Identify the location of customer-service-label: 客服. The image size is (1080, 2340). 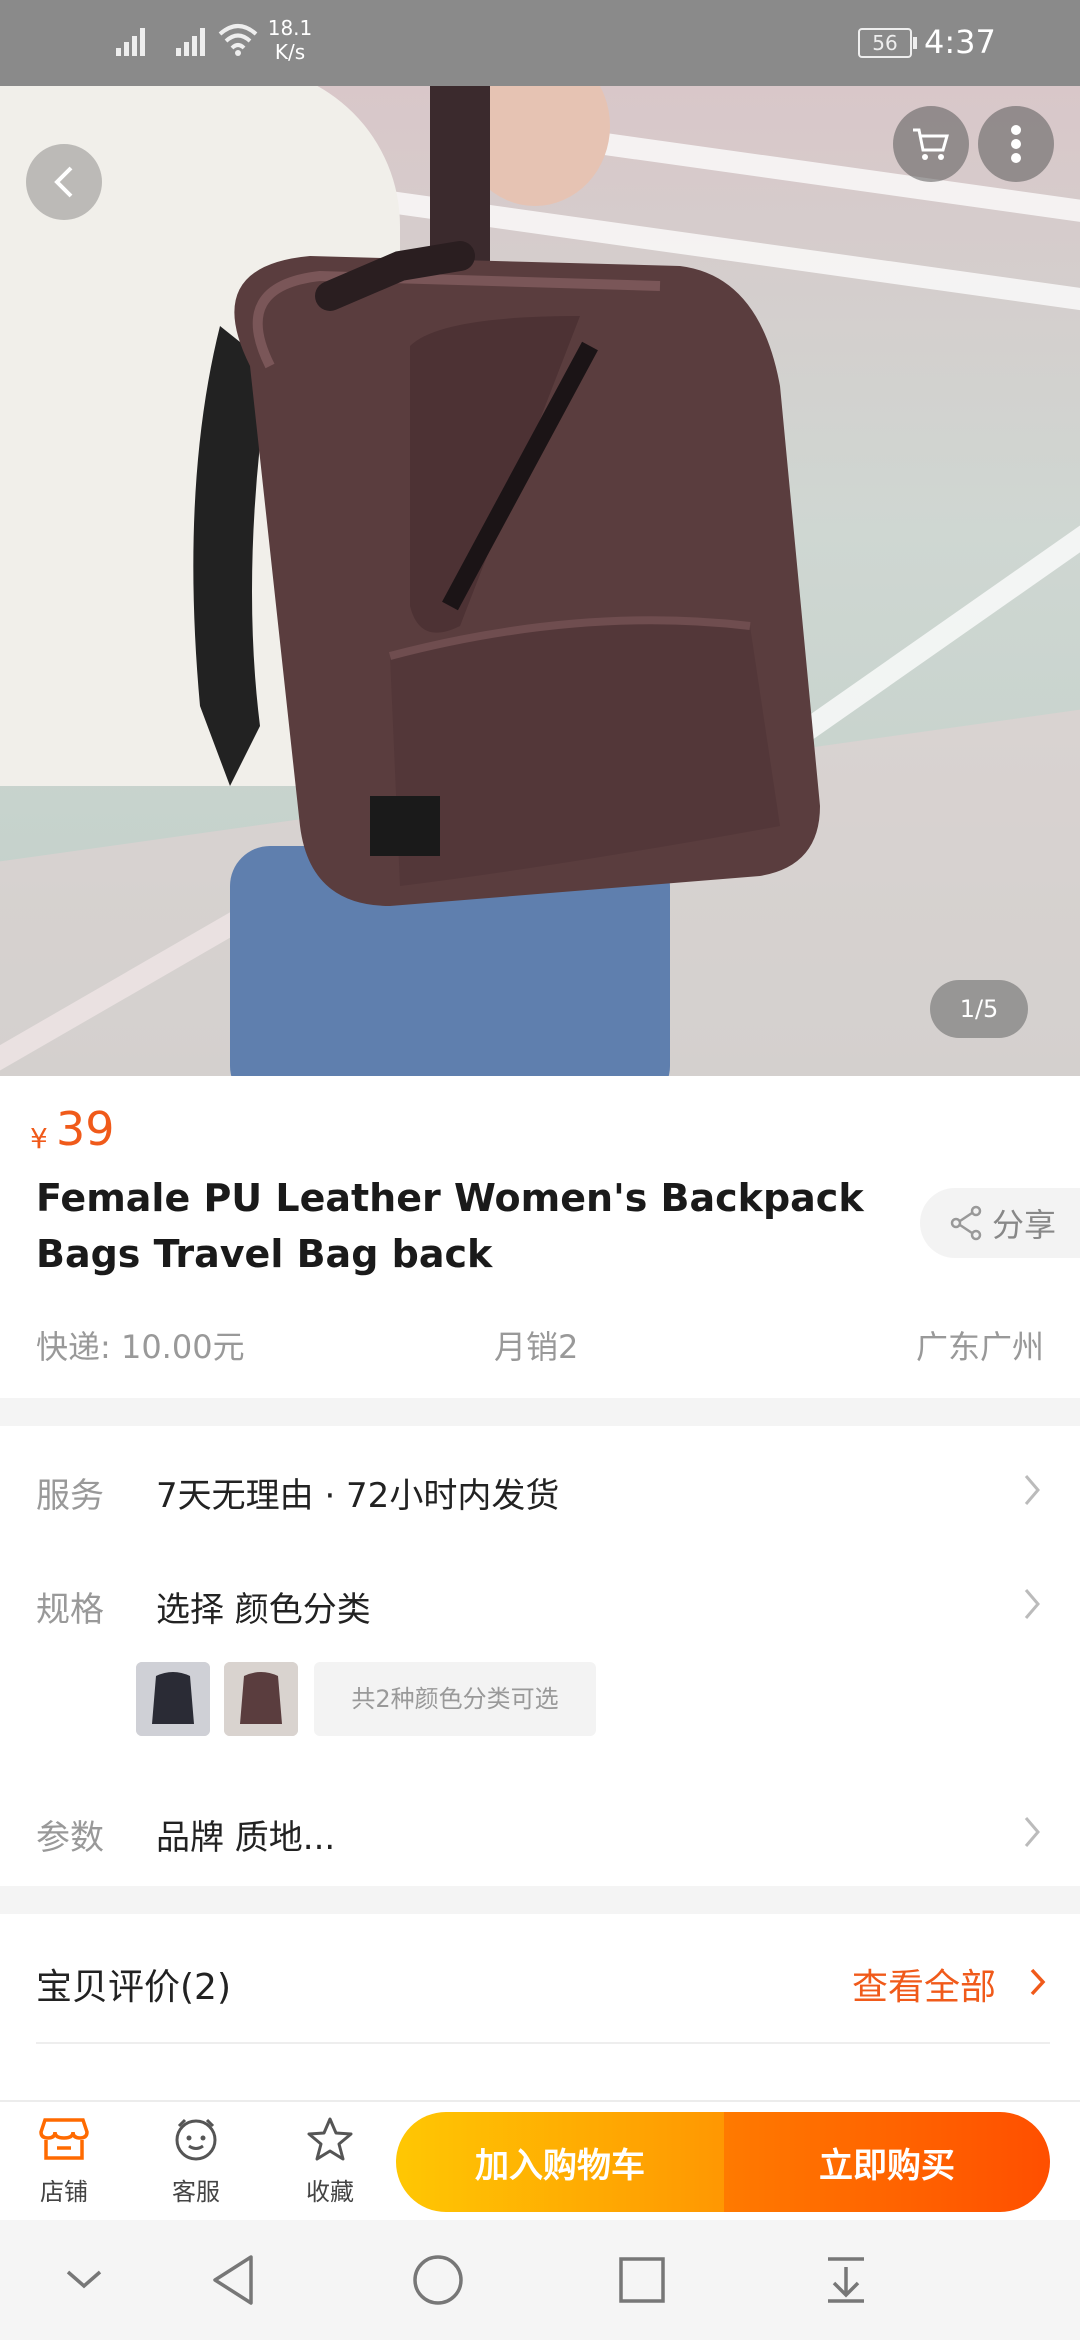
(196, 2192).